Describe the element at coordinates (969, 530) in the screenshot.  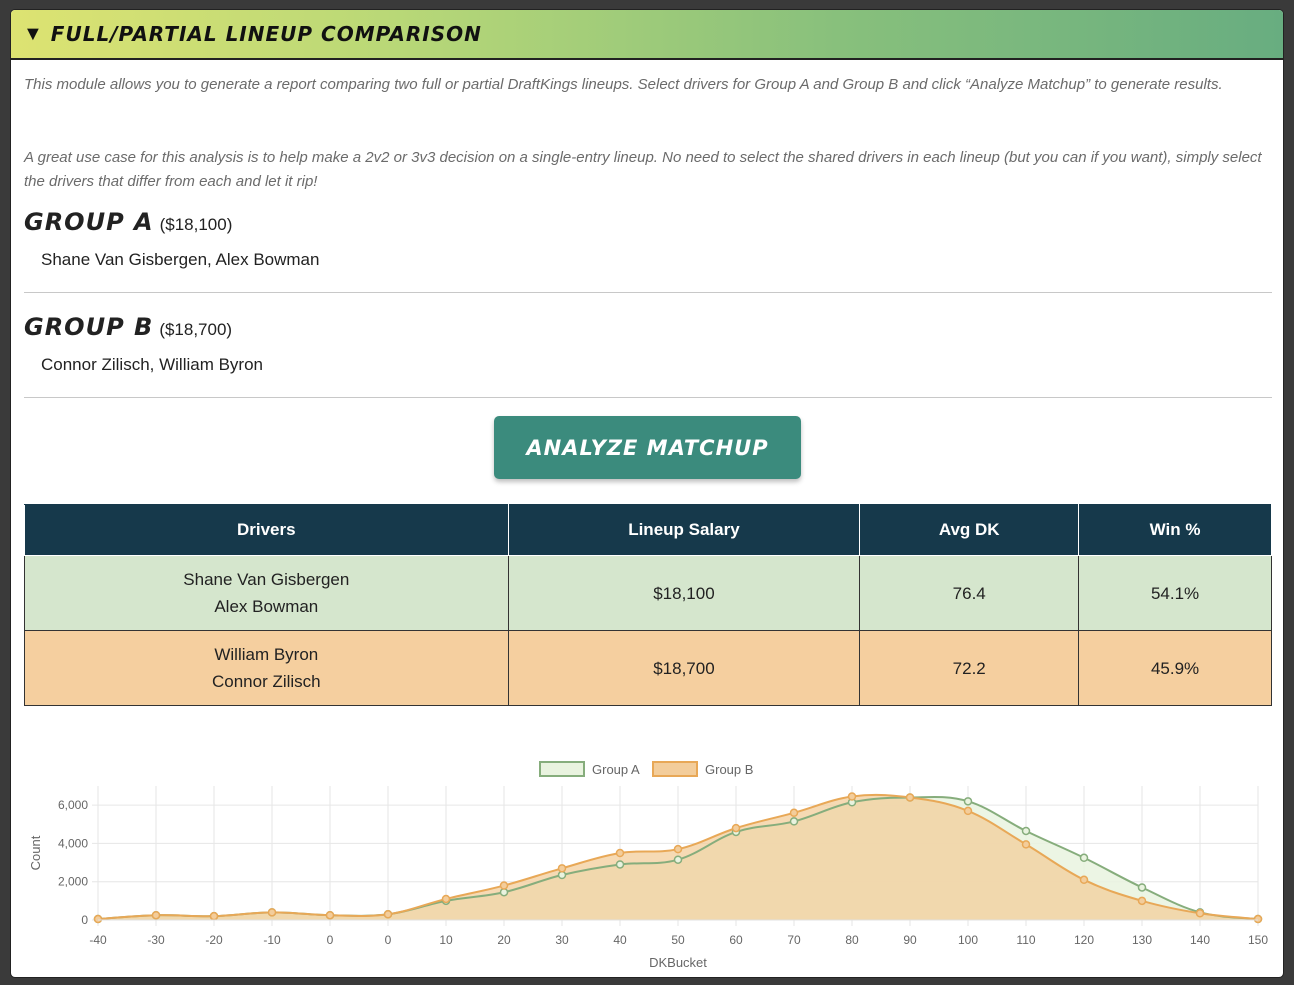
I see `header-avg-dk: Avg DK` at that location.